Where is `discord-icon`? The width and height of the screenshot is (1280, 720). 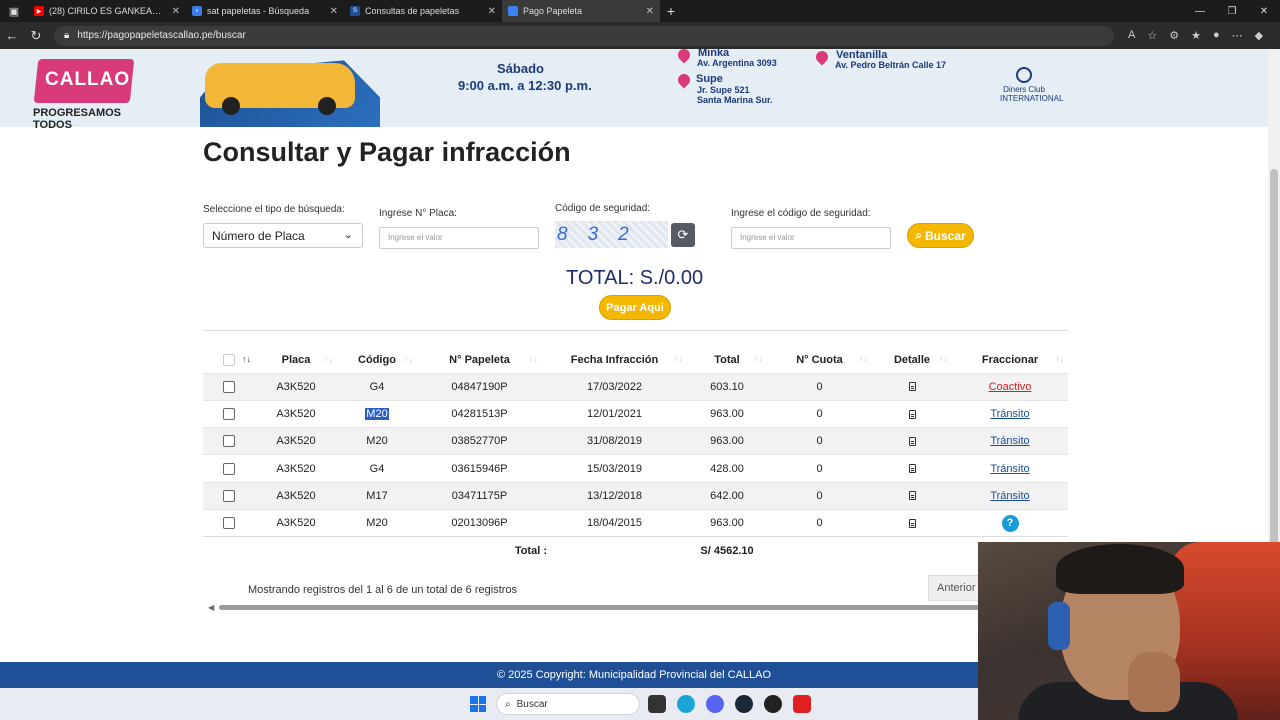 discord-icon is located at coordinates (715, 704).